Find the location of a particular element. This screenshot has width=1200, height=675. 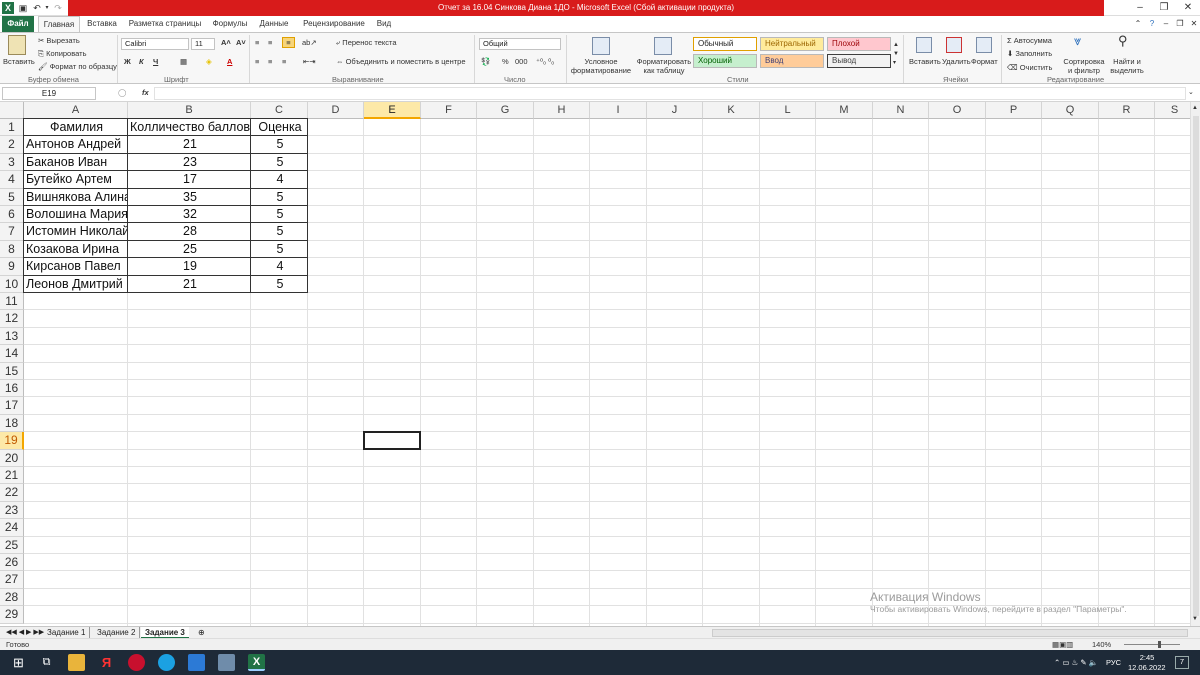

bold-button: Ж is located at coordinates (127, 61).